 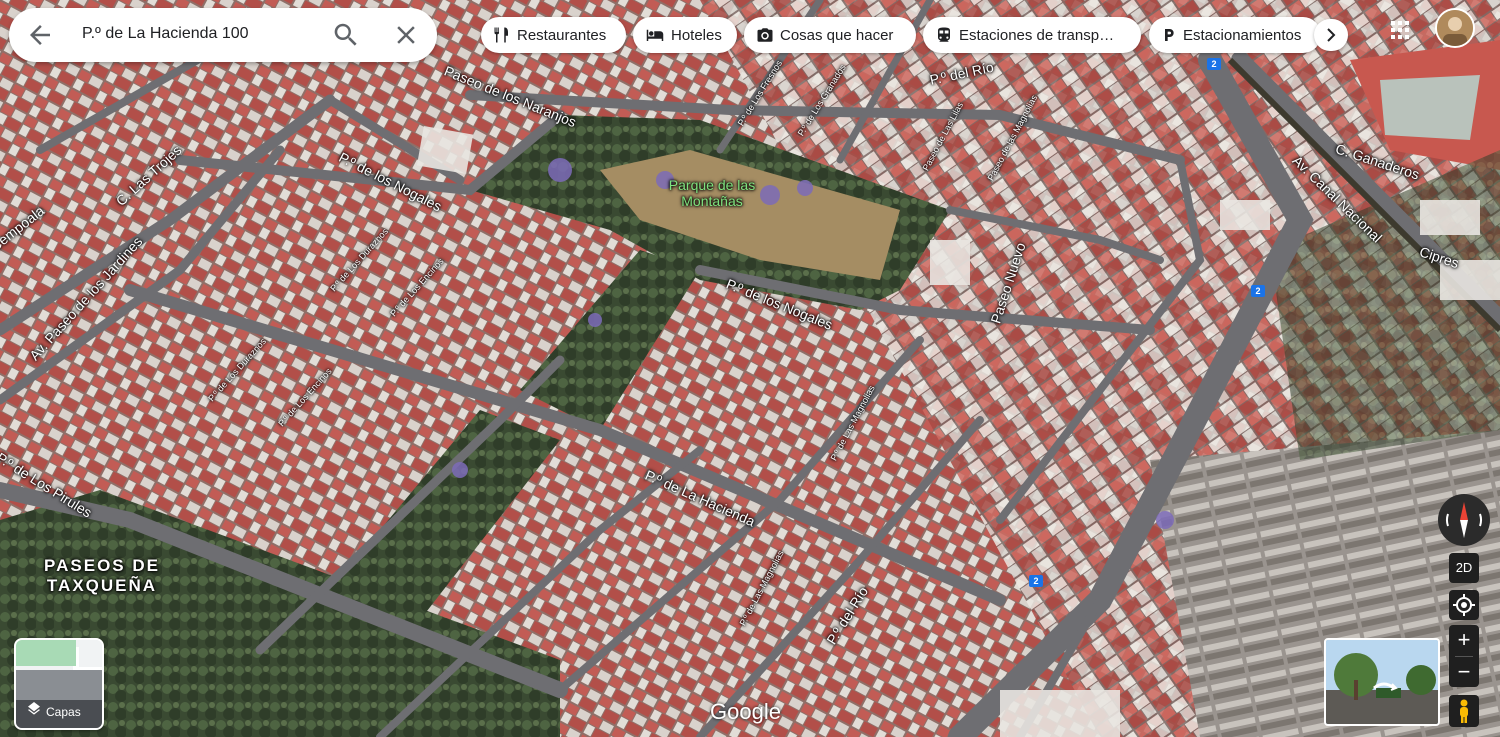 What do you see at coordinates (1464, 640) in the screenshot?
I see `zoom-in-button: +` at bounding box center [1464, 640].